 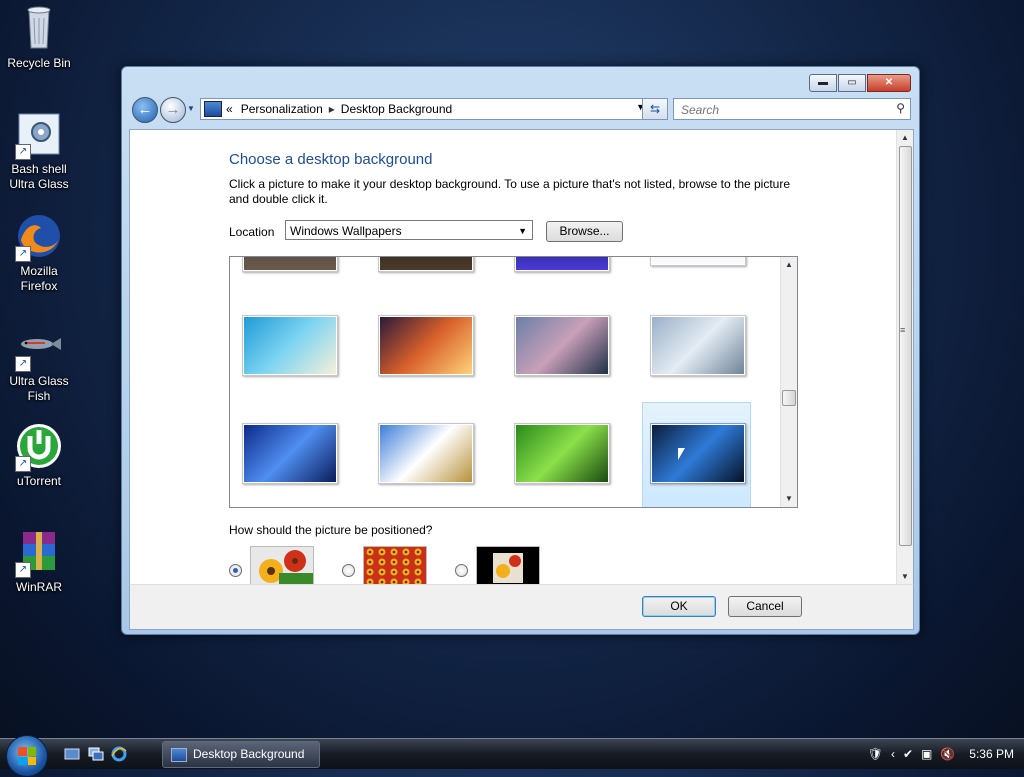 What do you see at coordinates (39, 253) in the screenshot?
I see `desktop-icon-firefox: ↗ Mozilla Firefox` at bounding box center [39, 253].